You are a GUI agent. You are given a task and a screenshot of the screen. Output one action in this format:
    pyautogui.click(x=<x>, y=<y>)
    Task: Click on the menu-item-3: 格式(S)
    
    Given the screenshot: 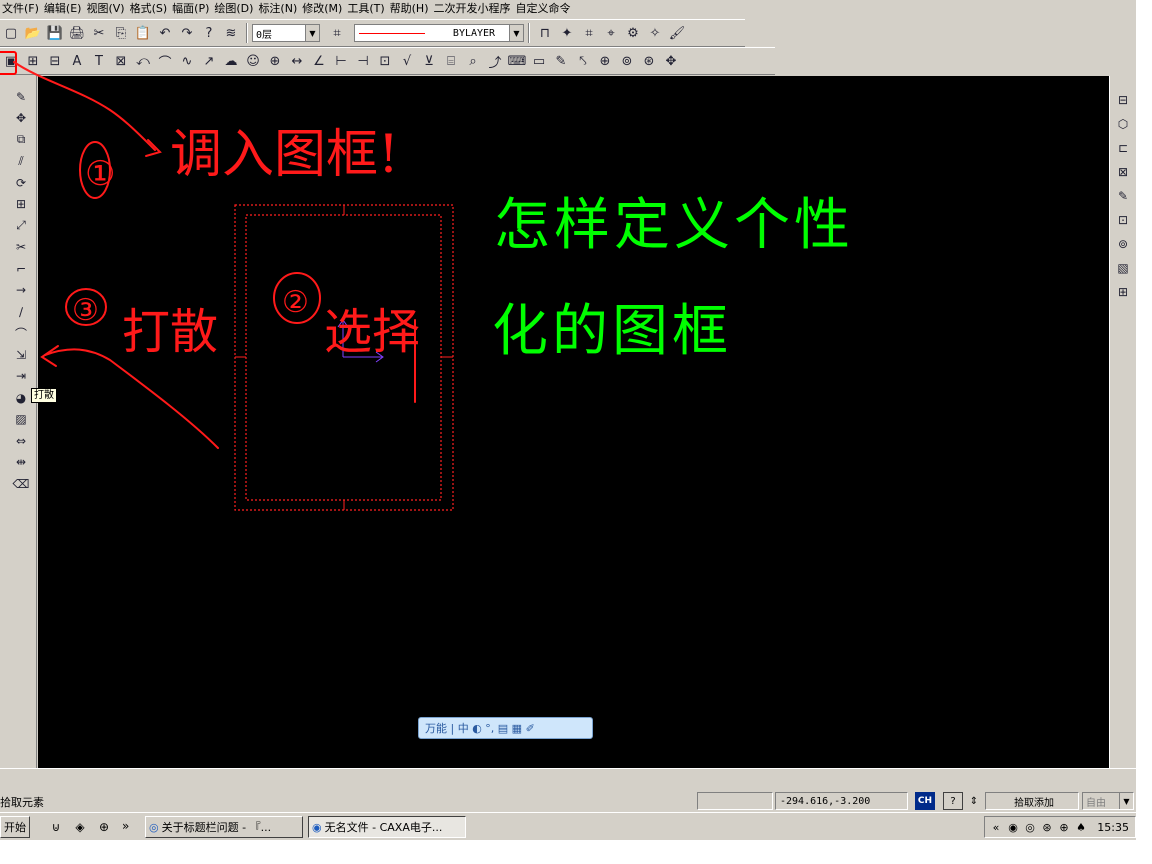 What is the action you would take?
    pyautogui.click(x=149, y=9)
    